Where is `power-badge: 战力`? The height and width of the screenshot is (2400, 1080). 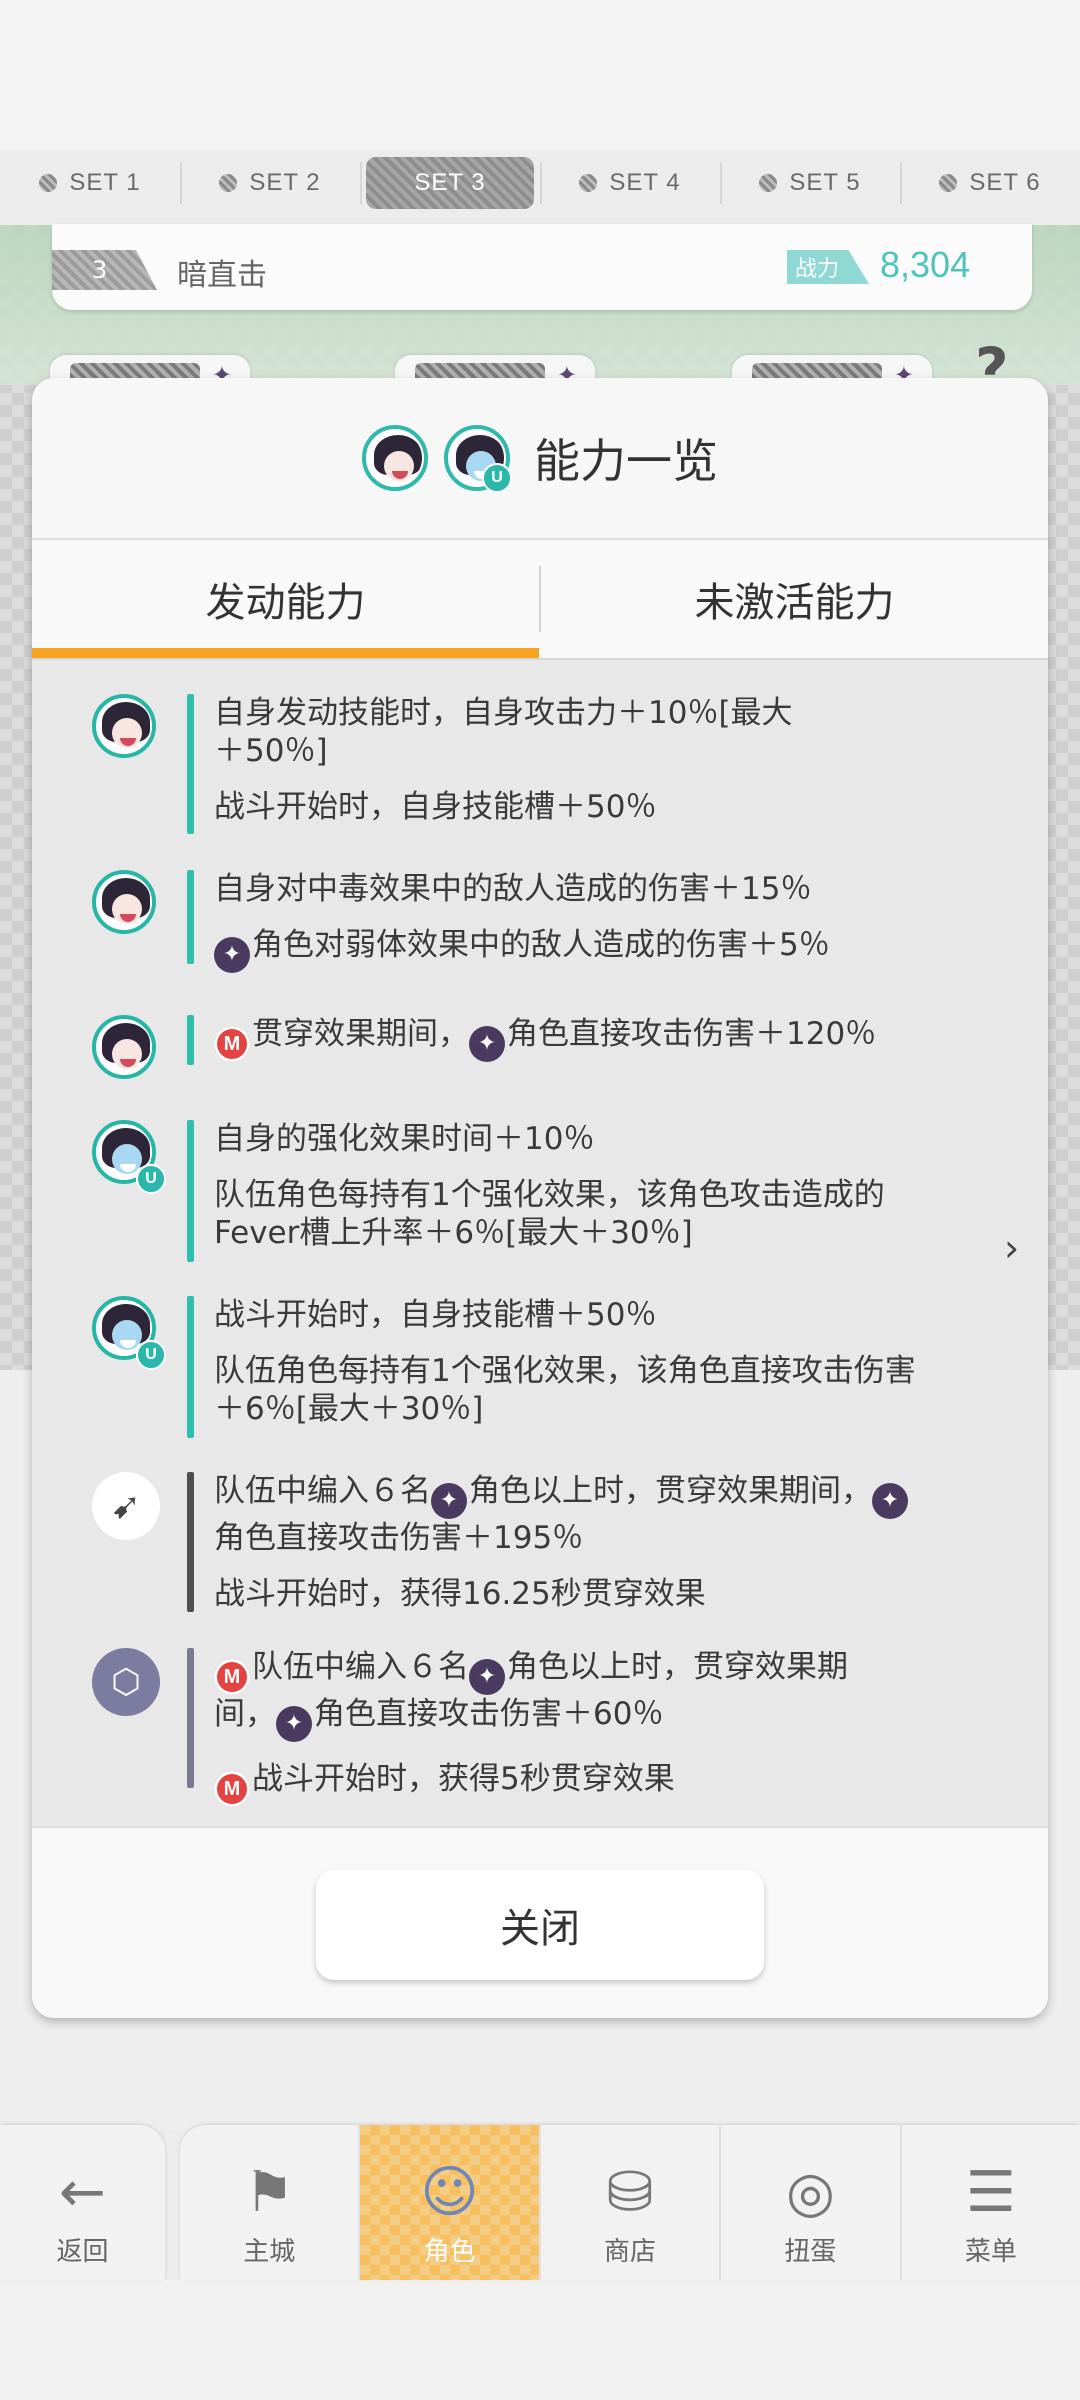
power-badge: 战力 is located at coordinates (828, 267).